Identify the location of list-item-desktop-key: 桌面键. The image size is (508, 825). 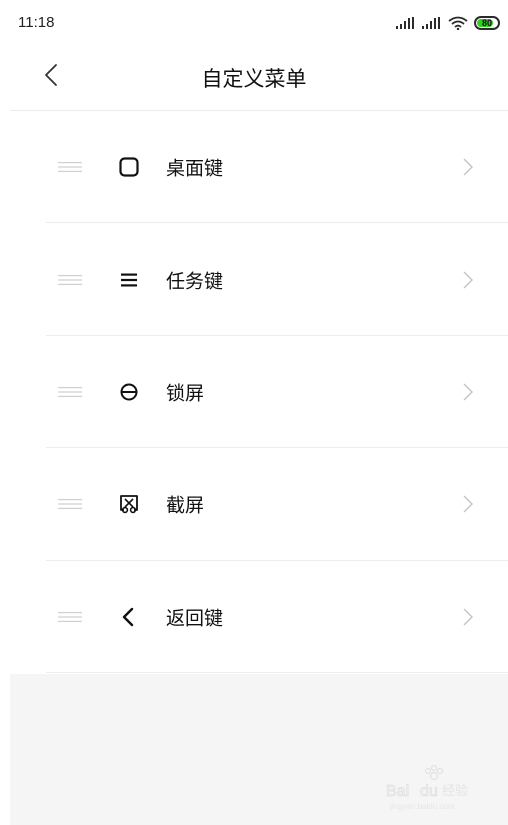
(254, 167).